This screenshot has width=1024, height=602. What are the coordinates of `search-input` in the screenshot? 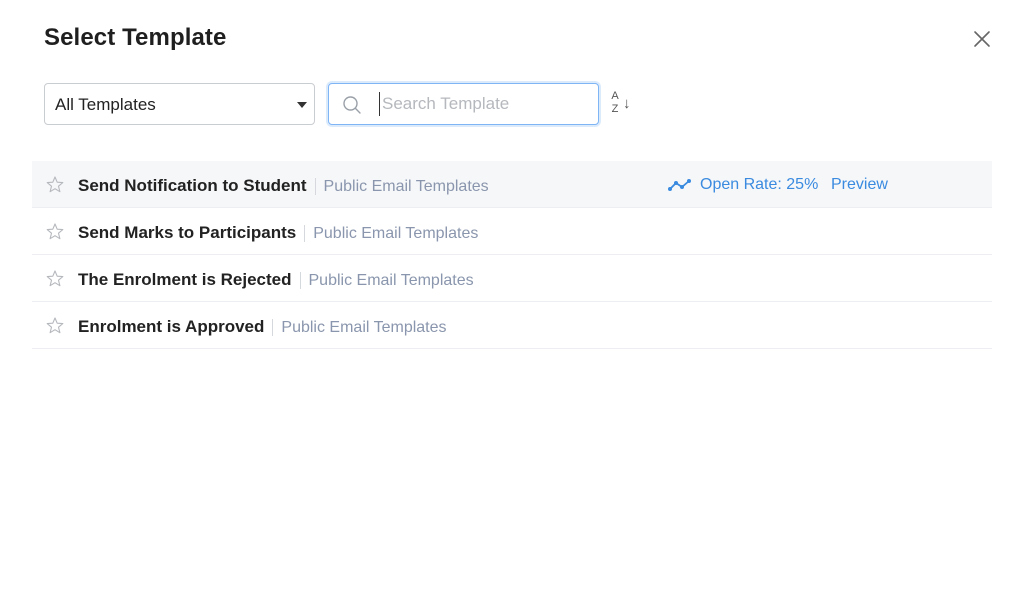 It's located at (484, 104).